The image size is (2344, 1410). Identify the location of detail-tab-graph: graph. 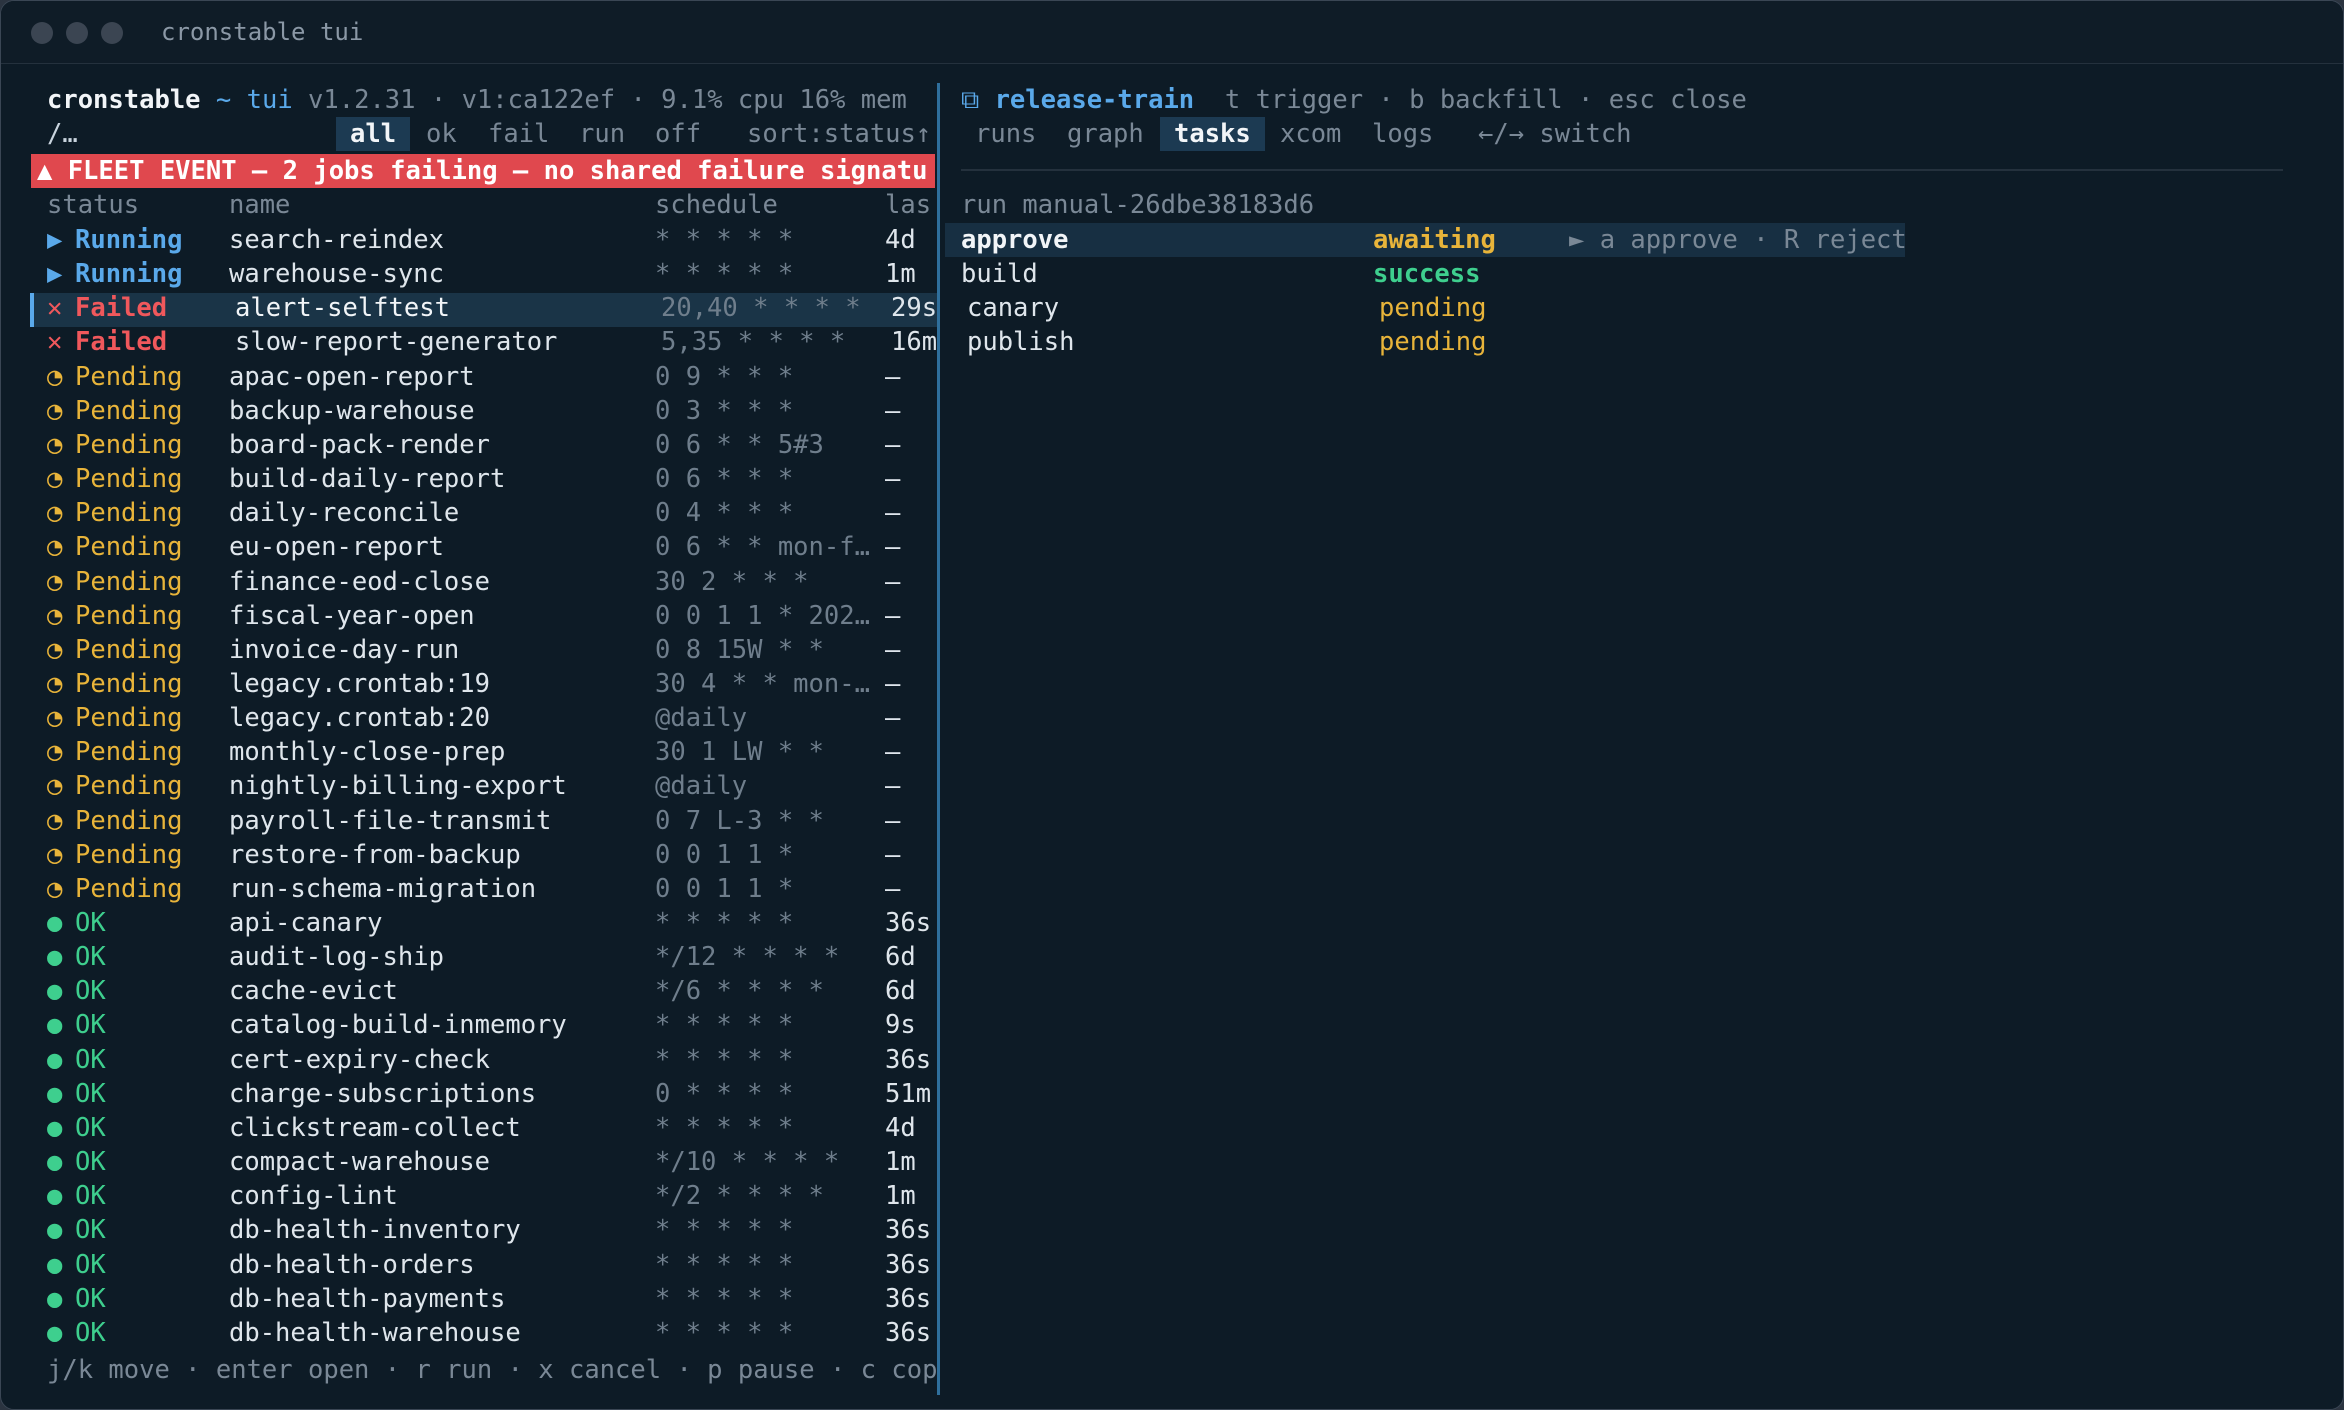
(1105, 134).